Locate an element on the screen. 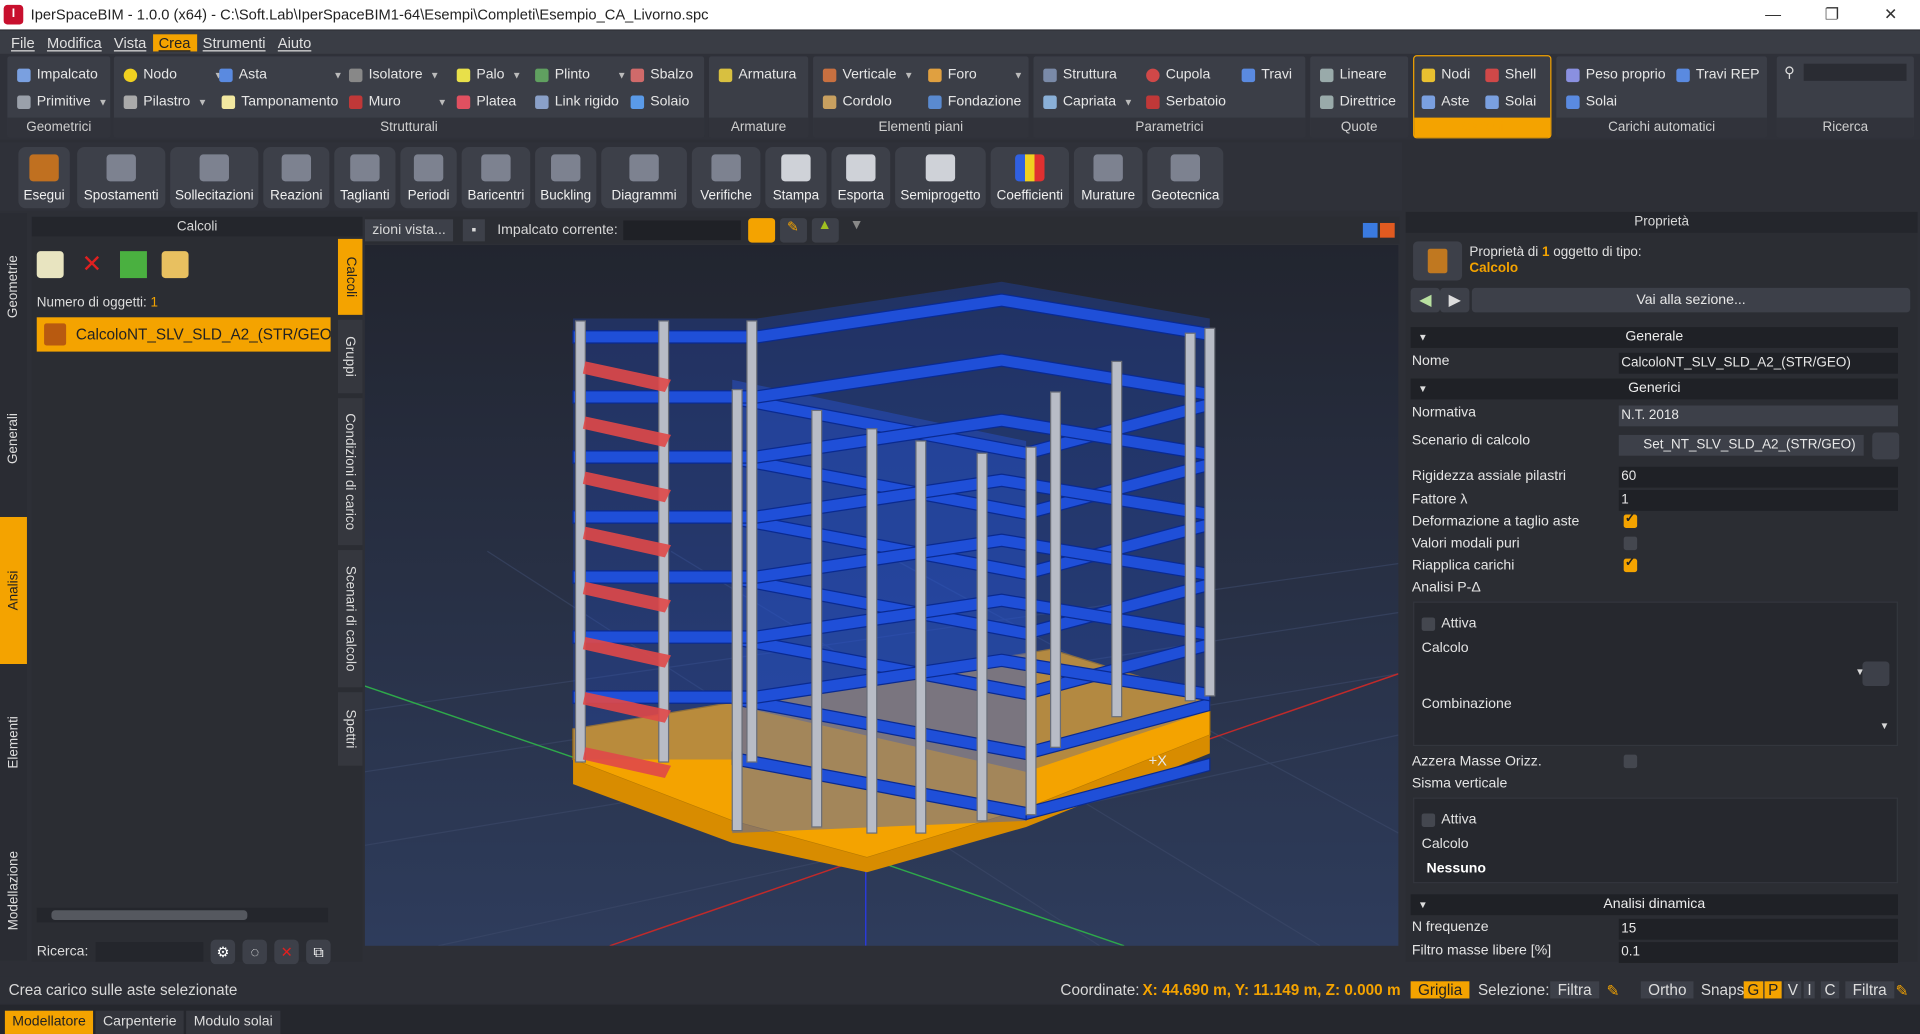  duplicate-icon is located at coordinates (133, 265).